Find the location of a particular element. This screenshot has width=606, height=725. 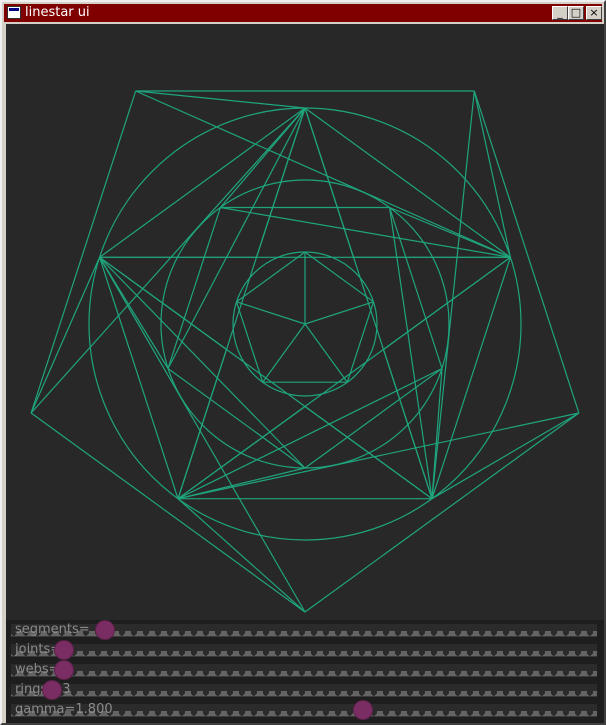

window-title: linestar ui is located at coordinates (57, 12).